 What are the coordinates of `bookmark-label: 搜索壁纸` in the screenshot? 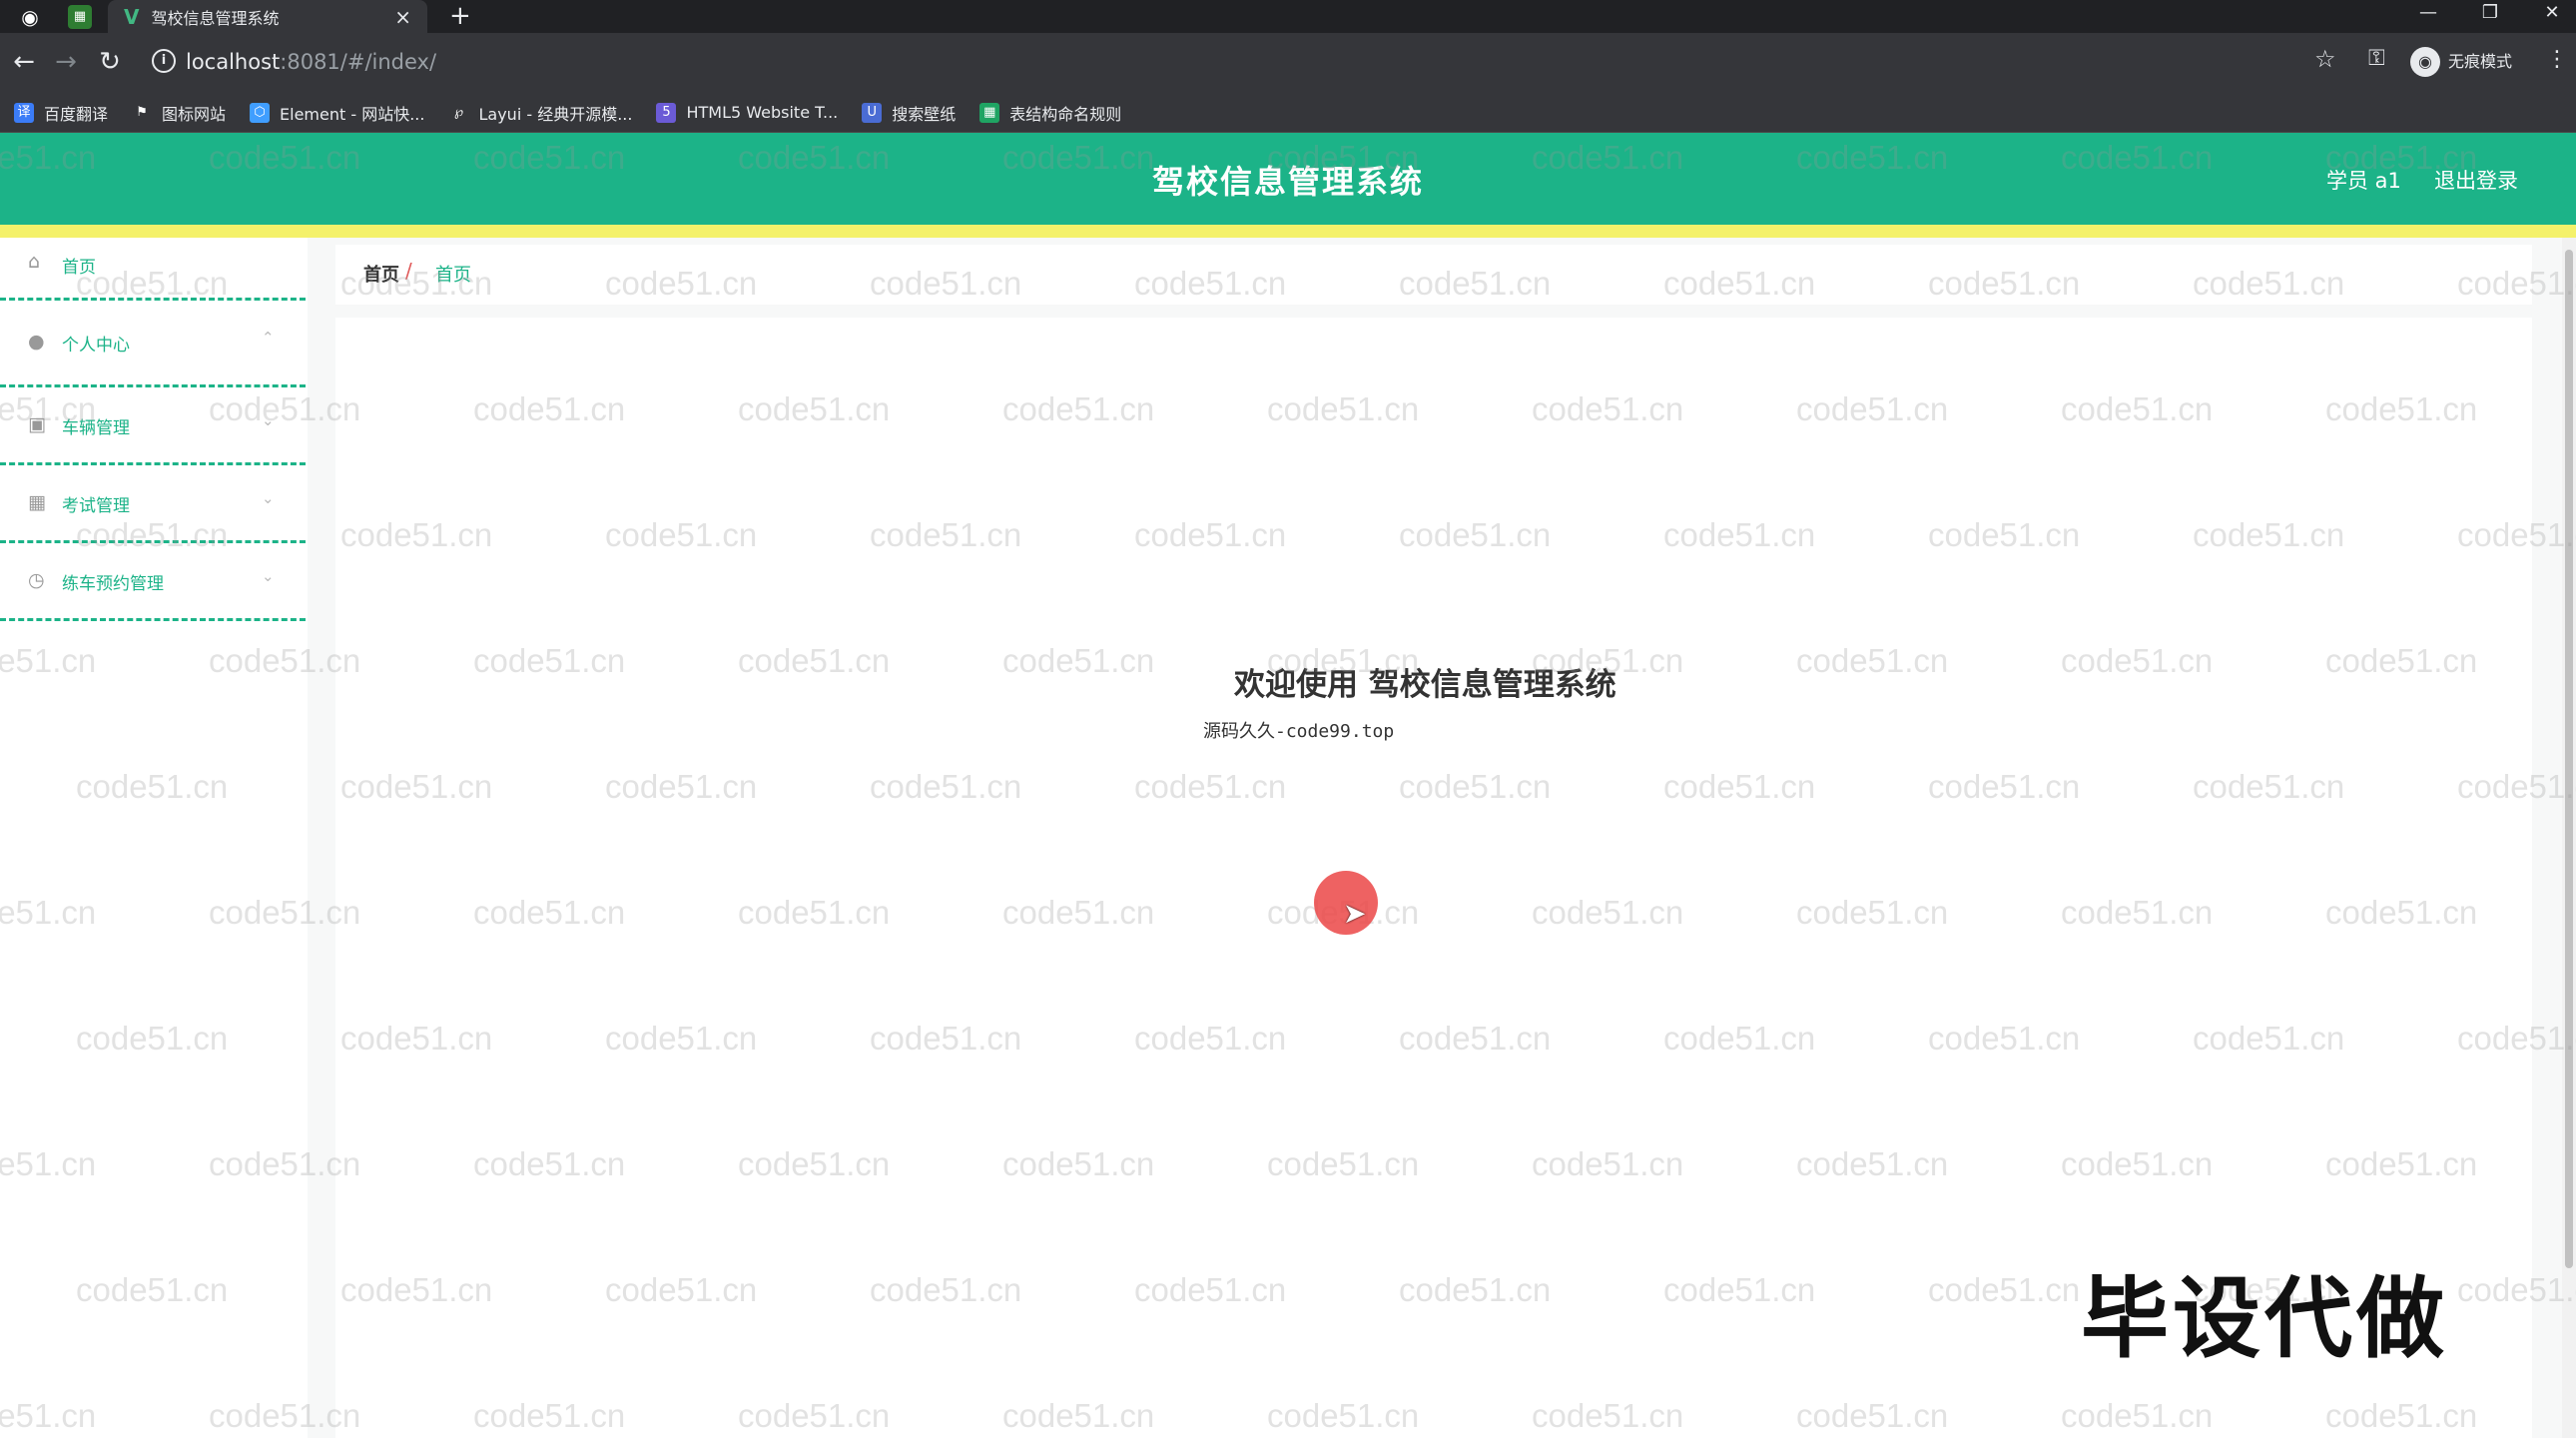 It's located at (924, 114).